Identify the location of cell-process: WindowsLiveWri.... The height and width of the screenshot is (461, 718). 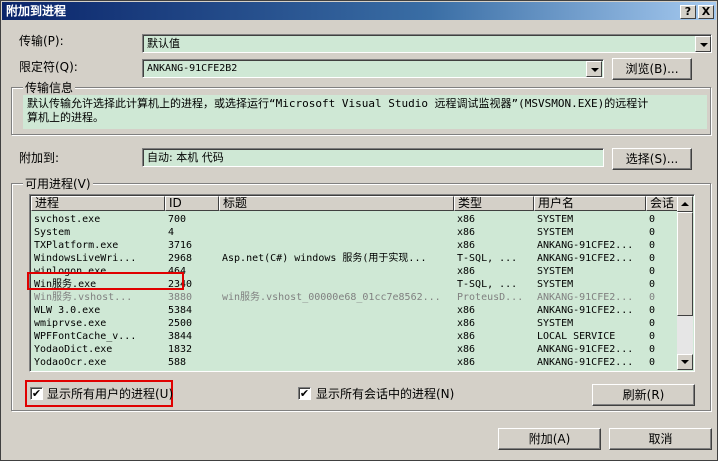
(85, 258).